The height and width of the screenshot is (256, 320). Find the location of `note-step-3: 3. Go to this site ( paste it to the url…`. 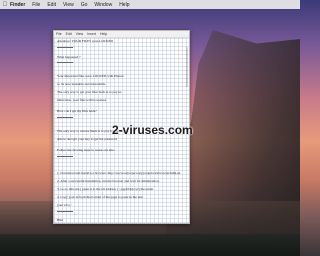

note-step-3: 3. Go to this site ( paste it to the url… is located at coordinates (105, 189).